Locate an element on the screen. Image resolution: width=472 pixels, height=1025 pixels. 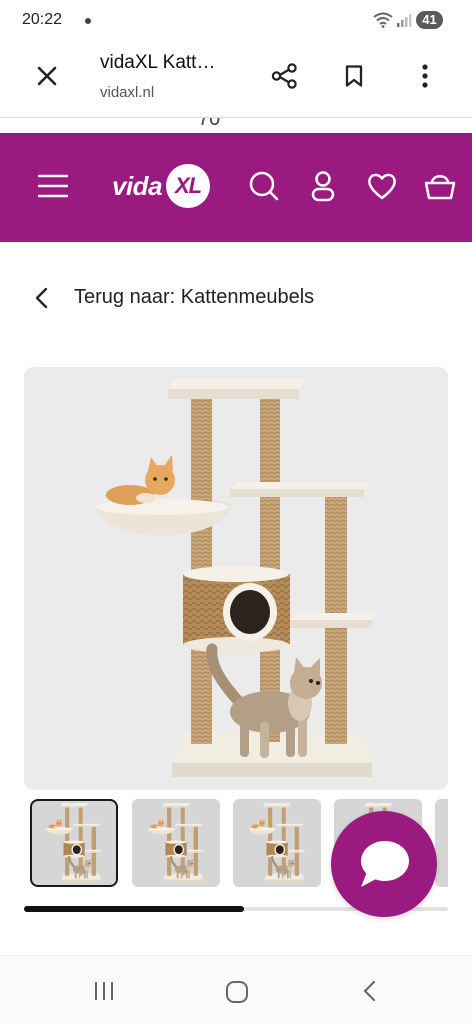
chevron-left-icon is located at coordinates (41, 298).